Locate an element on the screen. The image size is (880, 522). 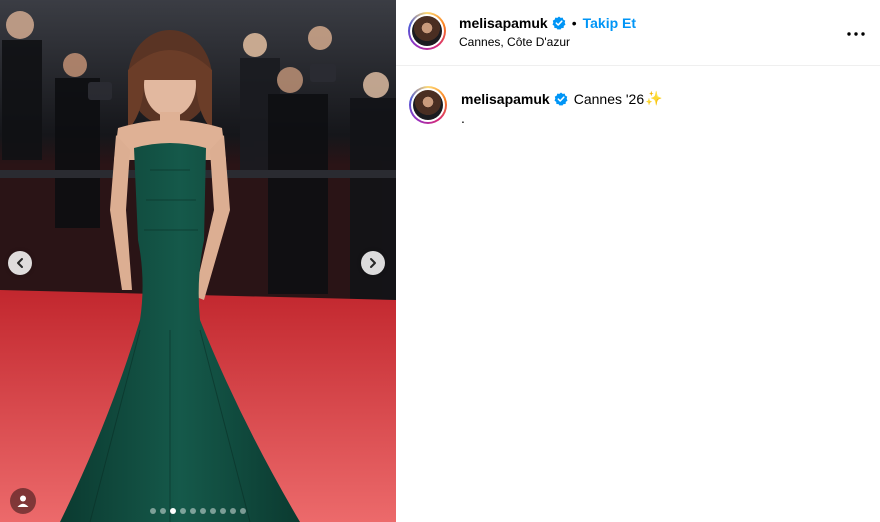
carousel-next-button is located at coordinates (373, 263).